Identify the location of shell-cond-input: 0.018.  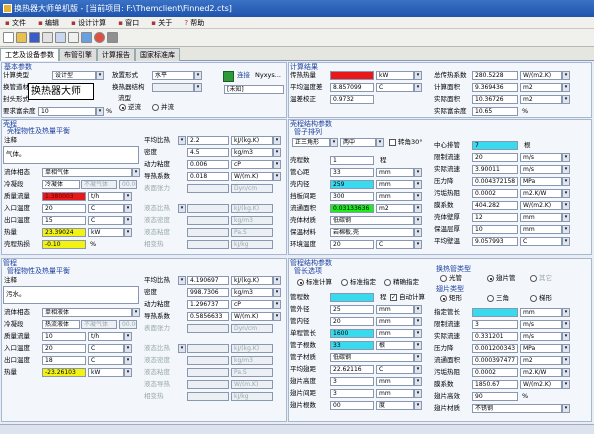
(208, 176).